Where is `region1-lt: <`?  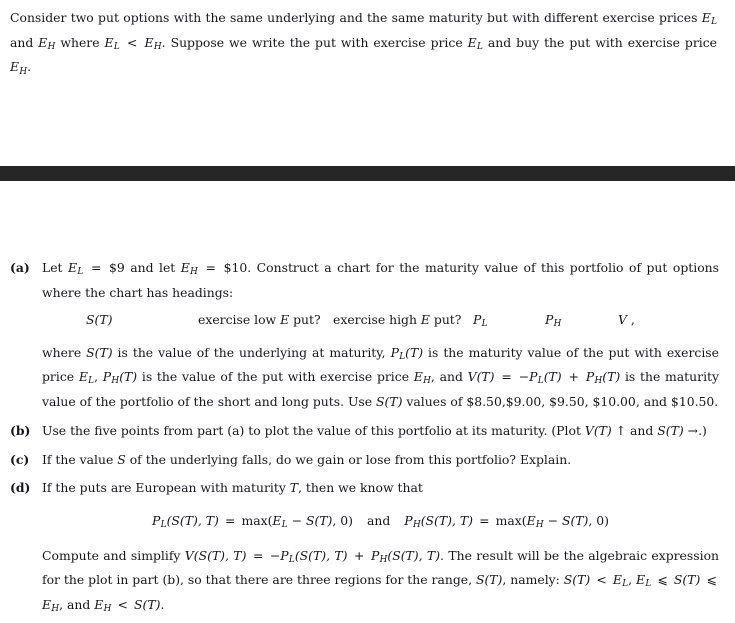
region1-lt: < is located at coordinates (601, 580).